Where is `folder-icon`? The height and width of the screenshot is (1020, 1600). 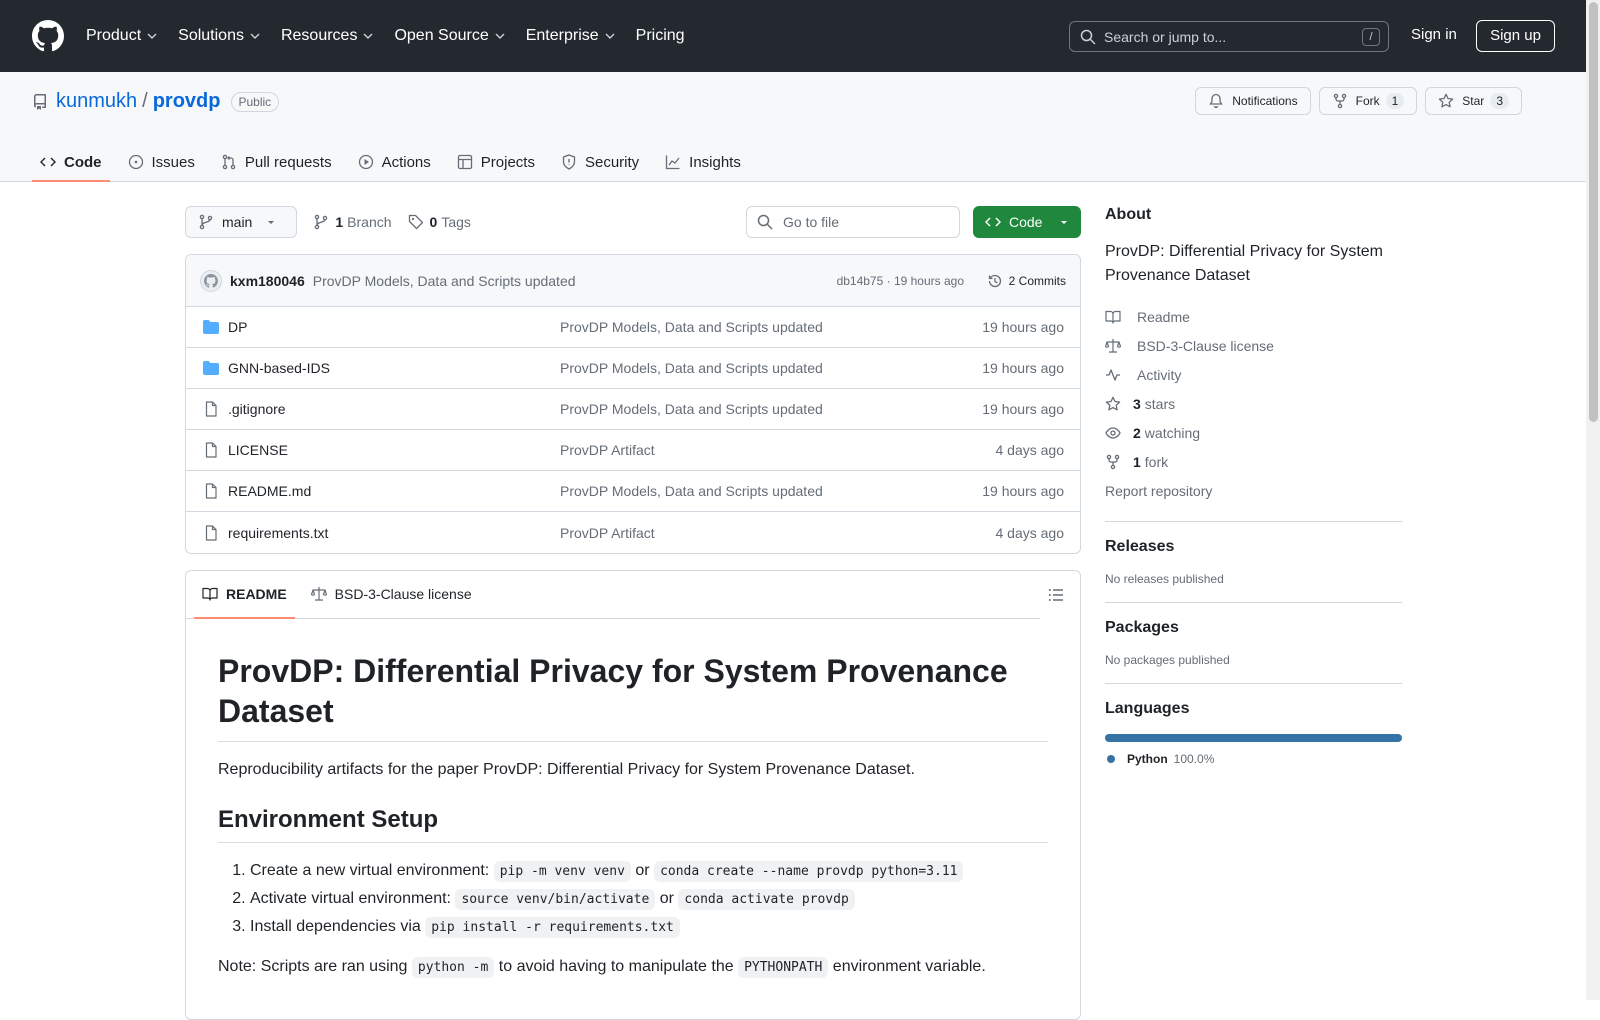 folder-icon is located at coordinates (211, 368).